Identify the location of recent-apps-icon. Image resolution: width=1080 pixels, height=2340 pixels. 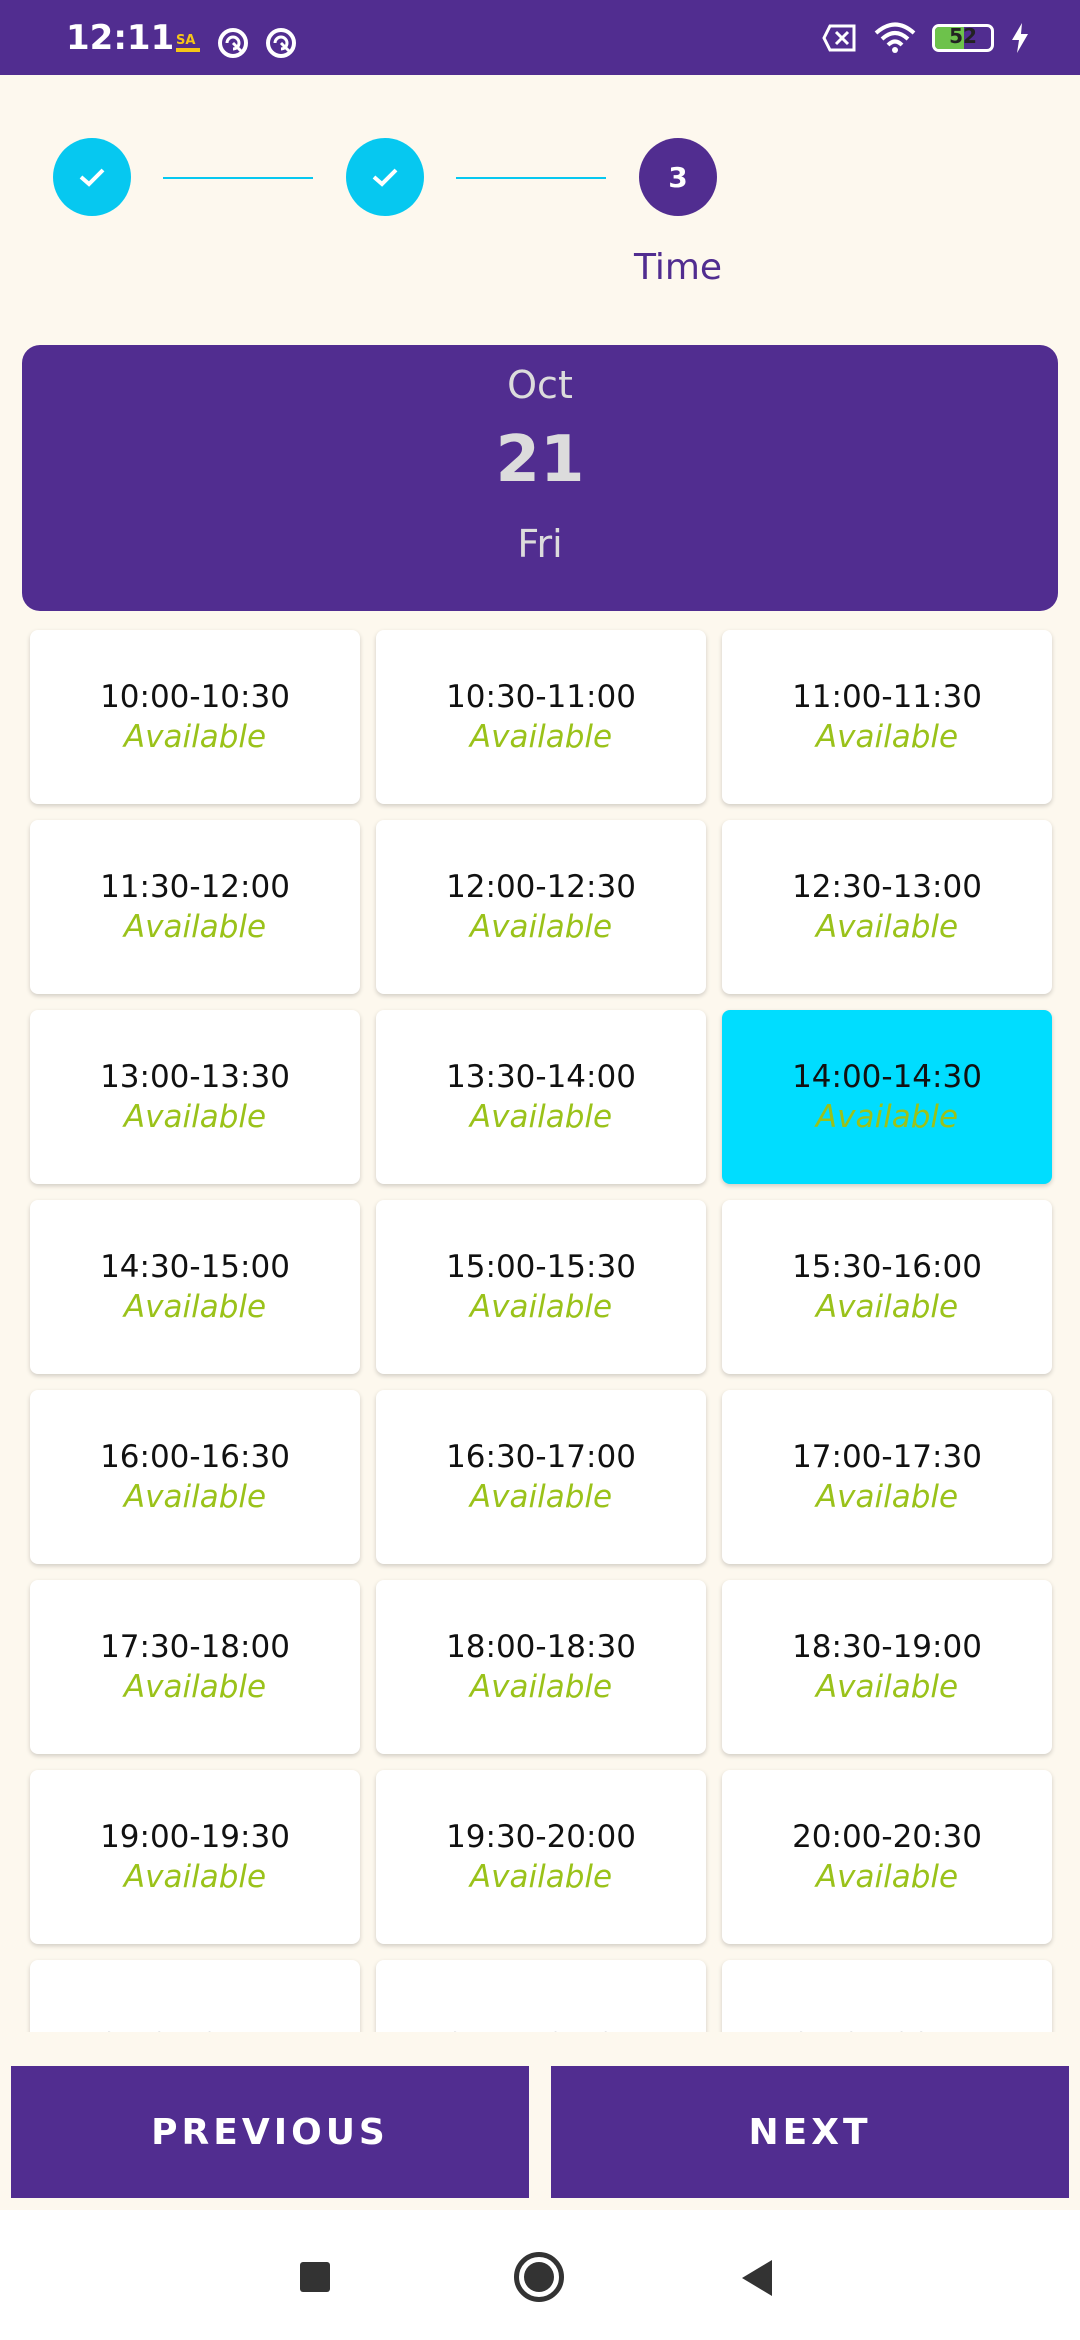
(315, 2277).